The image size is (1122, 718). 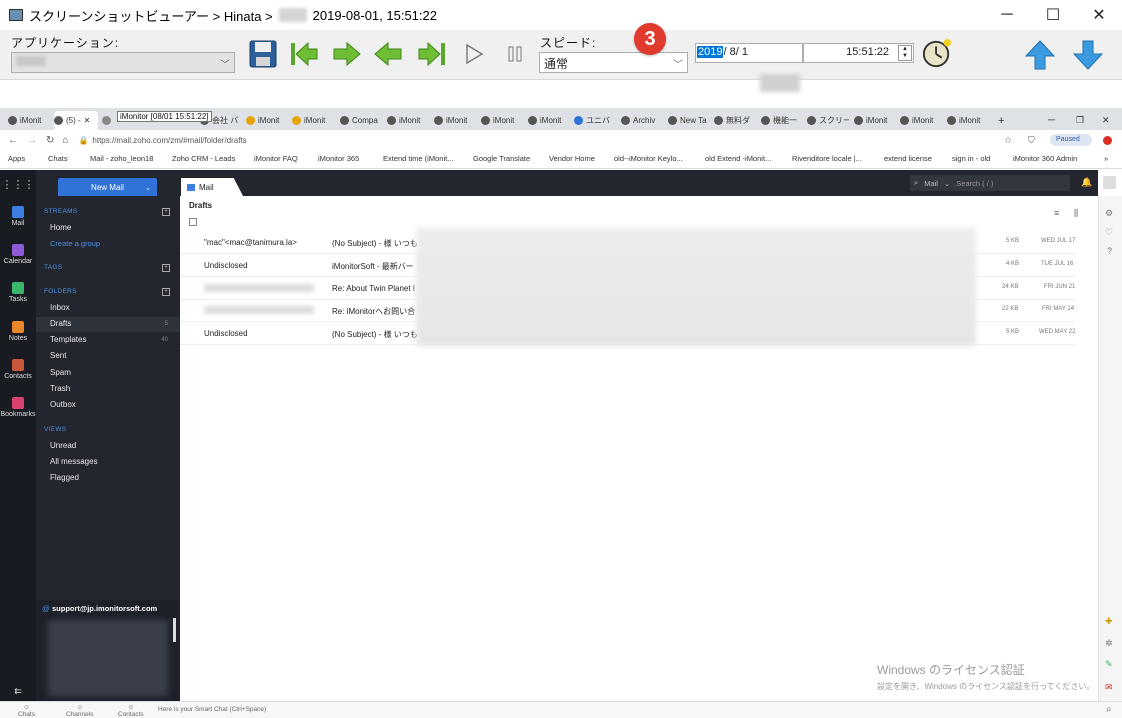 I want to click on browser-tab: Archiv, so click(x=642, y=120).